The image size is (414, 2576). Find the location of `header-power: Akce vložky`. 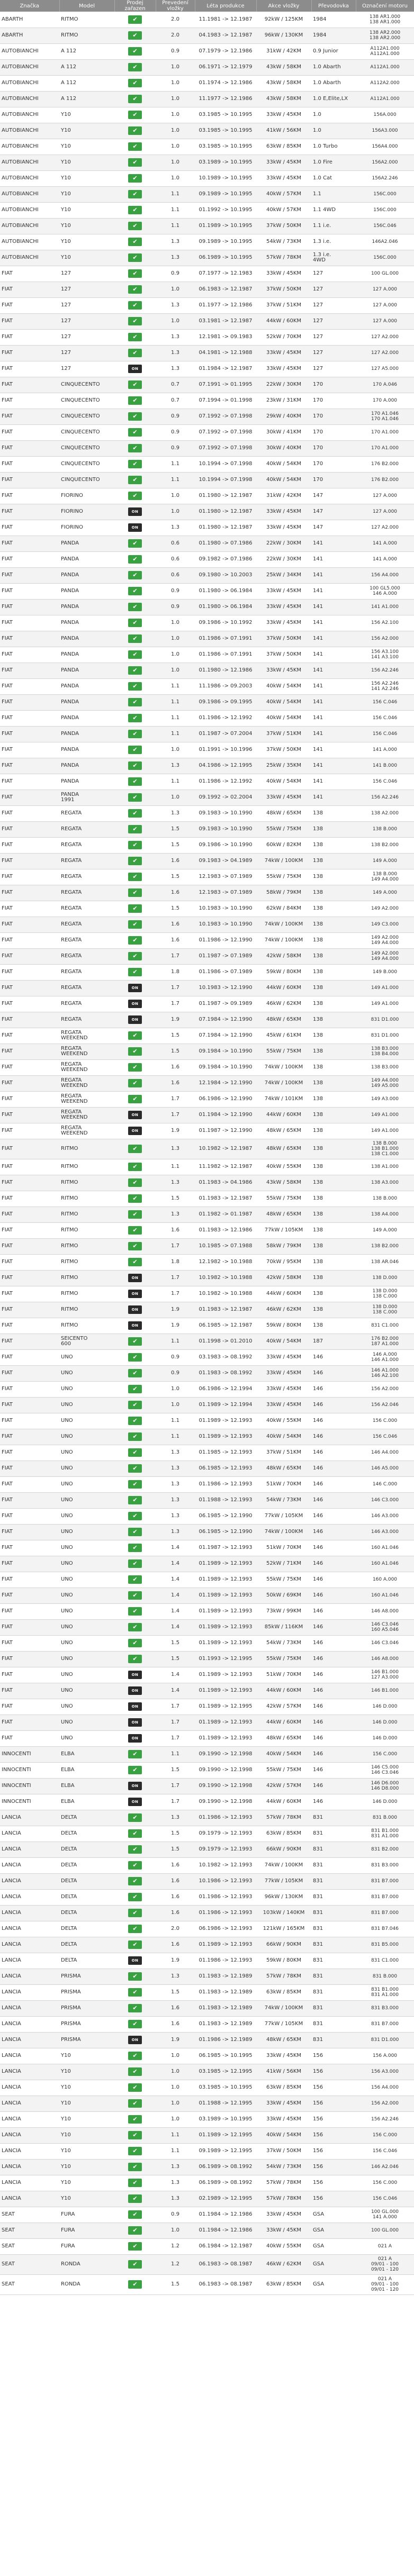

header-power: Akce vložky is located at coordinates (284, 6).